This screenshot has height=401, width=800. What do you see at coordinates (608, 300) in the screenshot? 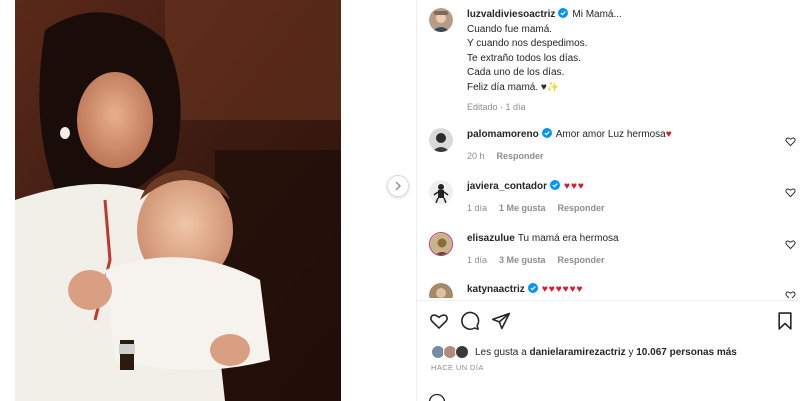
I see `actions-divider` at bounding box center [608, 300].